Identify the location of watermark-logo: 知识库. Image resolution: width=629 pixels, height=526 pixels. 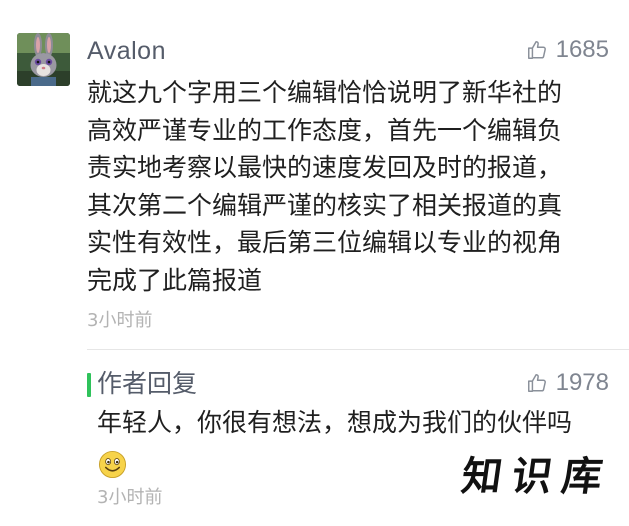
(537, 476).